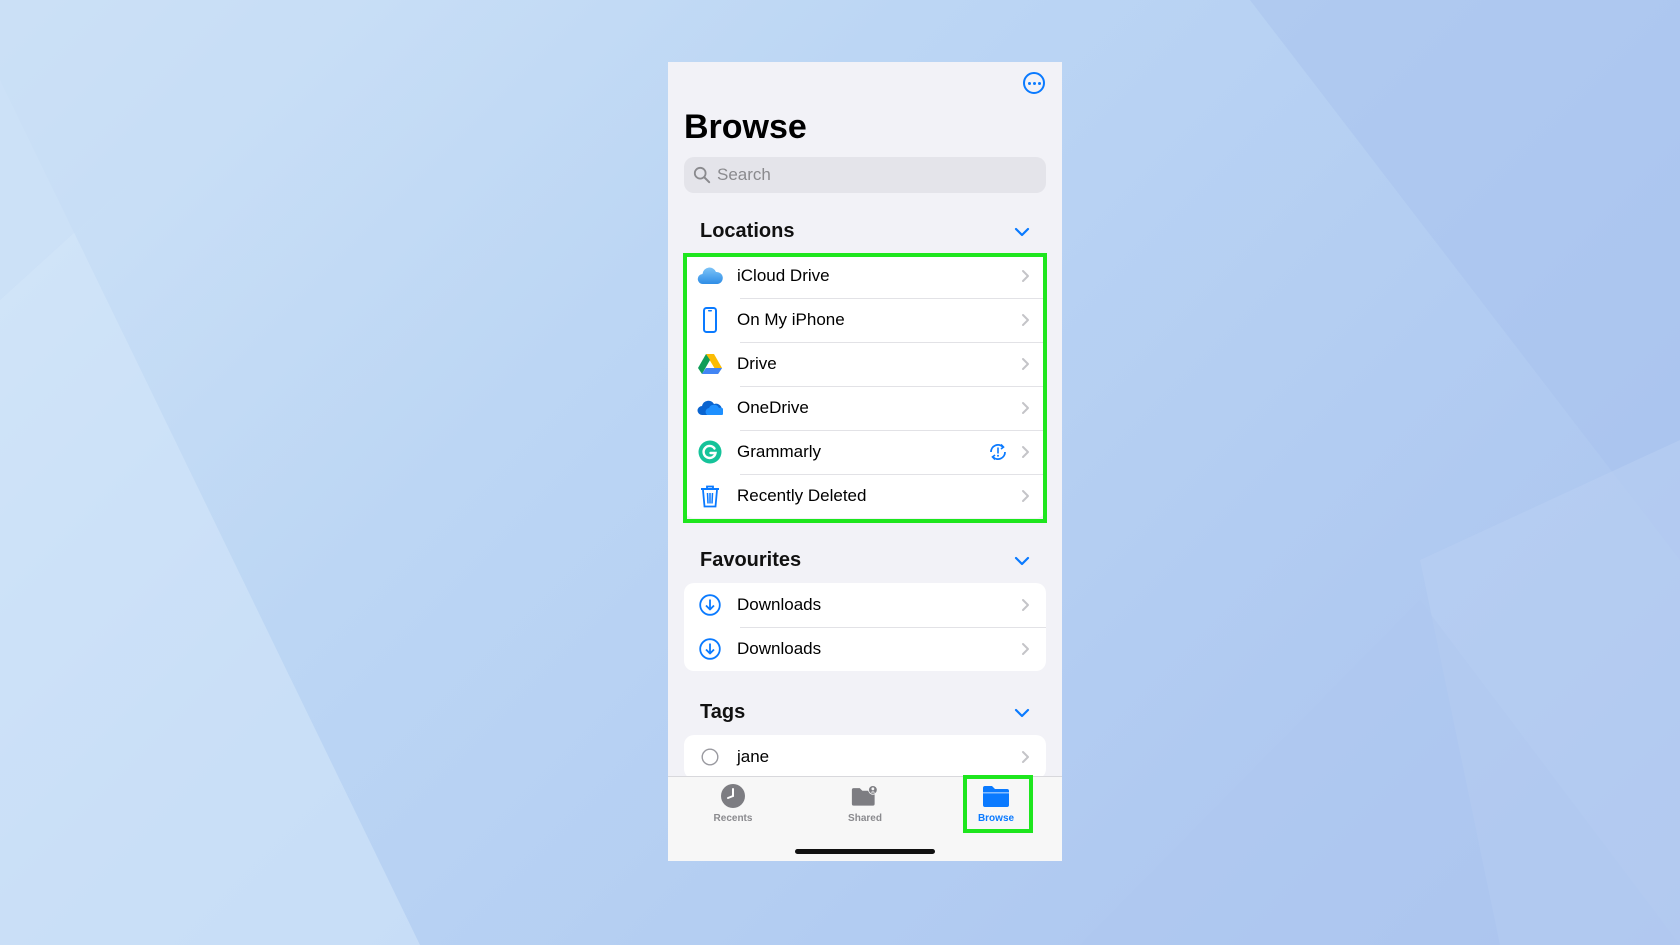 Image resolution: width=1680 pixels, height=945 pixels. I want to click on onedrive-icon, so click(710, 408).